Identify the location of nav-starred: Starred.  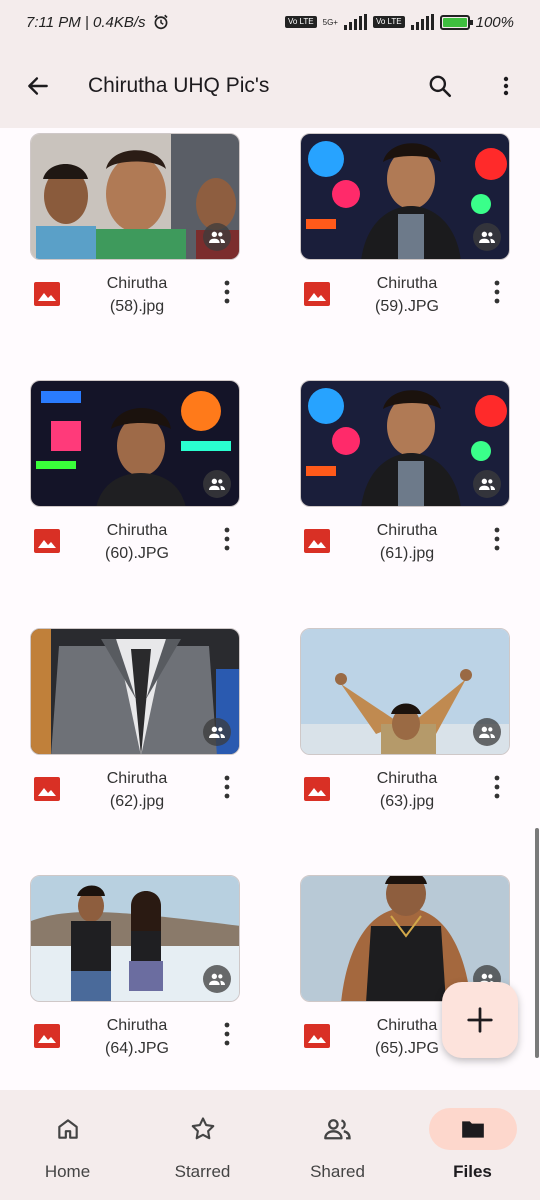
(202, 1145).